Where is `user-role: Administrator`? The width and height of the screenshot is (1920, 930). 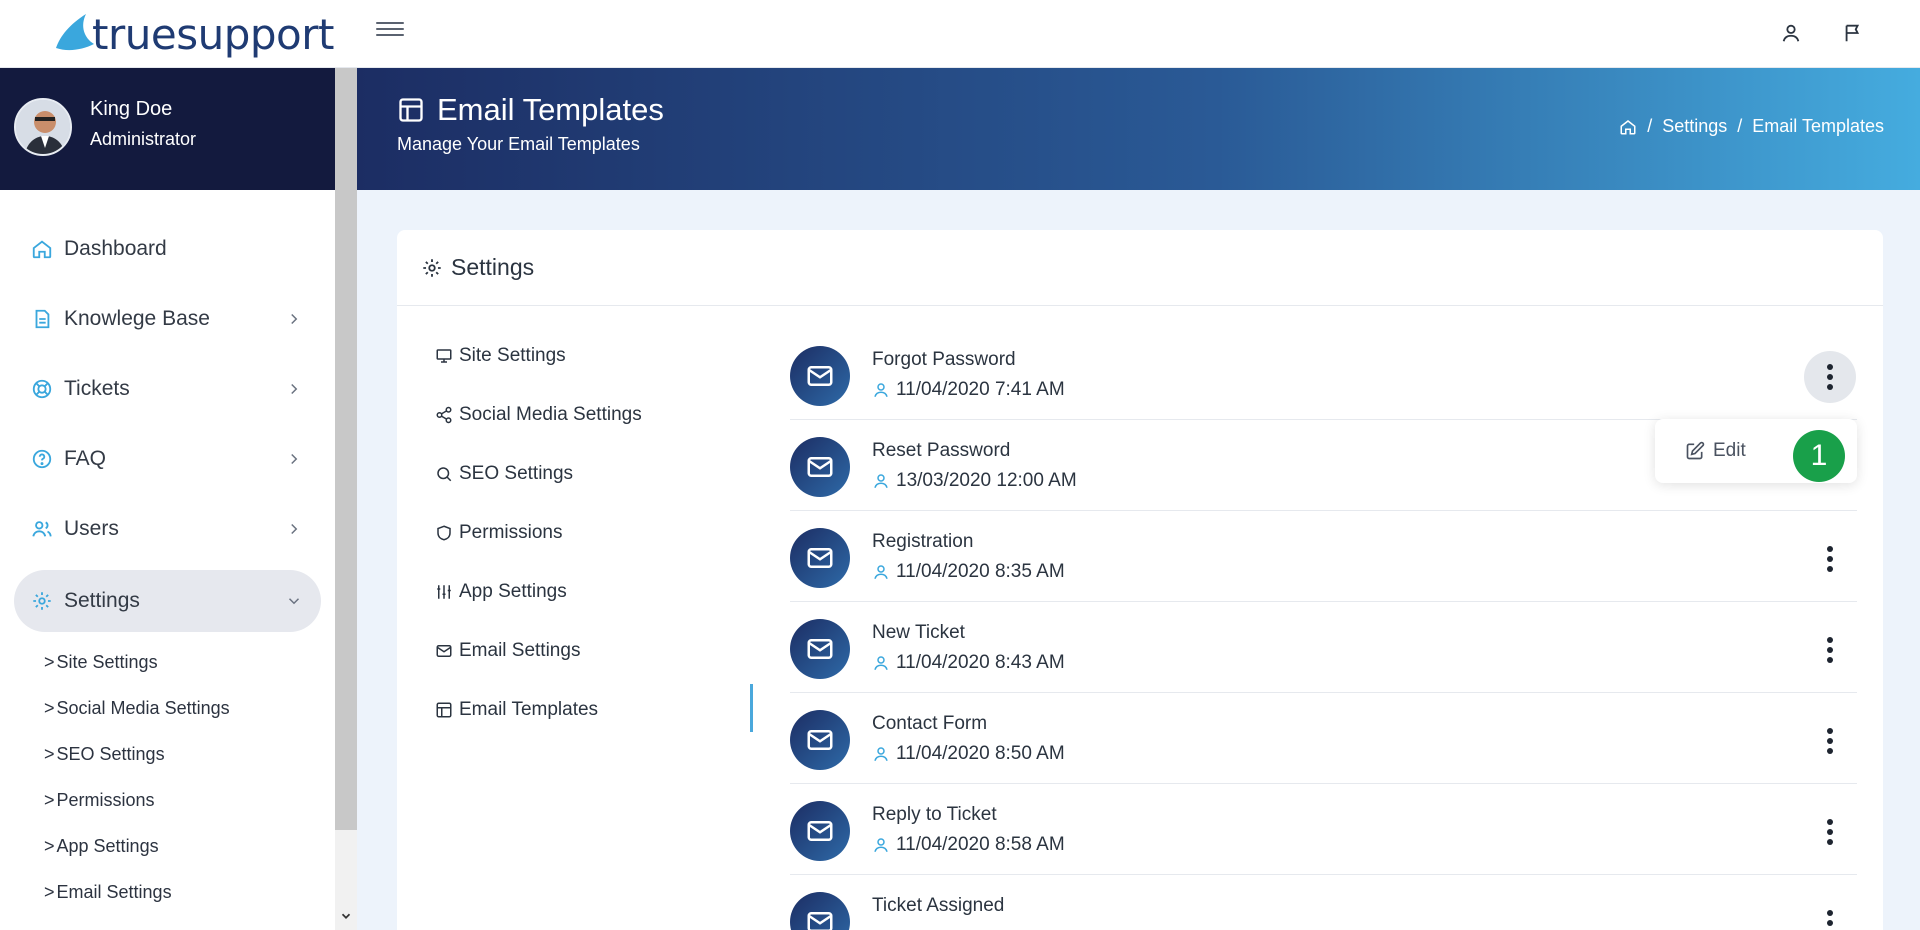
user-role: Administrator is located at coordinates (143, 139).